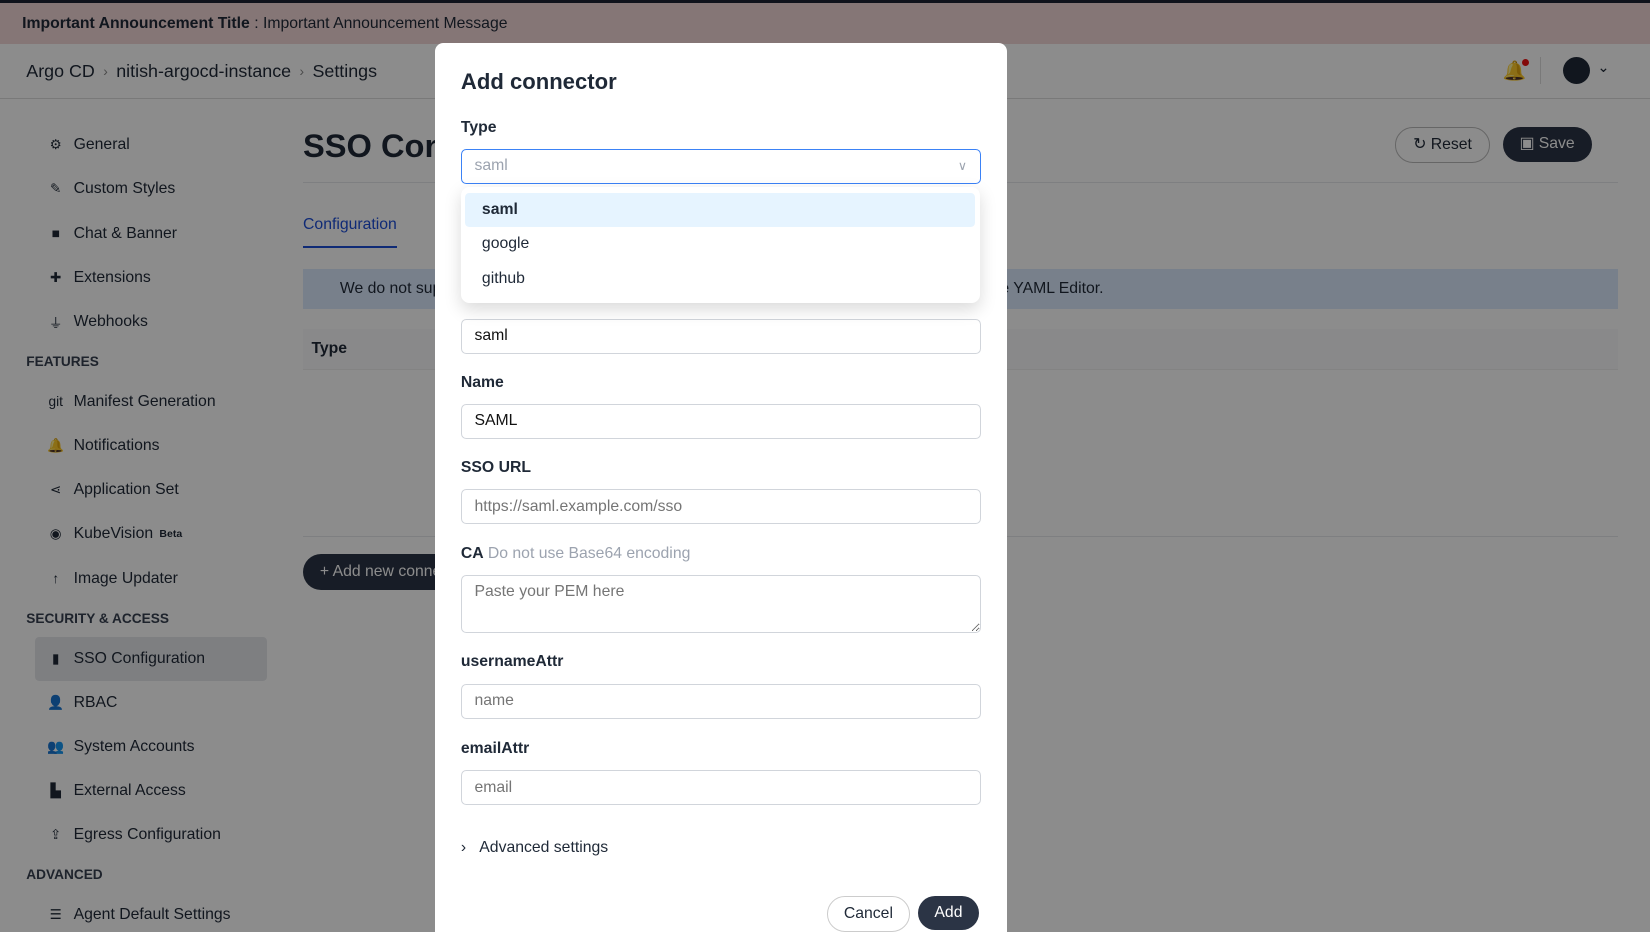 The height and width of the screenshot is (932, 1650). What do you see at coordinates (720, 210) in the screenshot?
I see `option-saml: saml` at bounding box center [720, 210].